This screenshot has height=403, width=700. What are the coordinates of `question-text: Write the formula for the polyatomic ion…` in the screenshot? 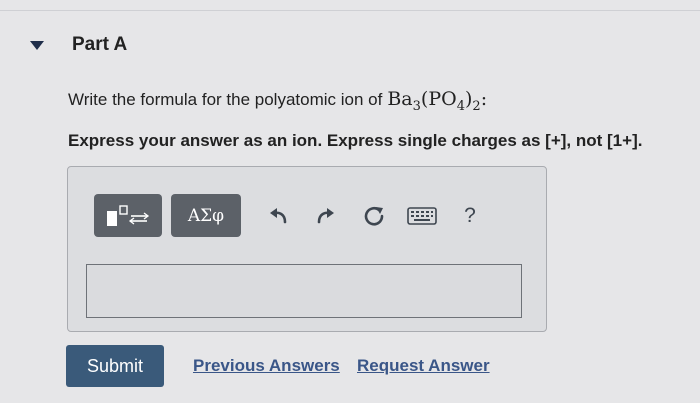 It's located at (277, 101).